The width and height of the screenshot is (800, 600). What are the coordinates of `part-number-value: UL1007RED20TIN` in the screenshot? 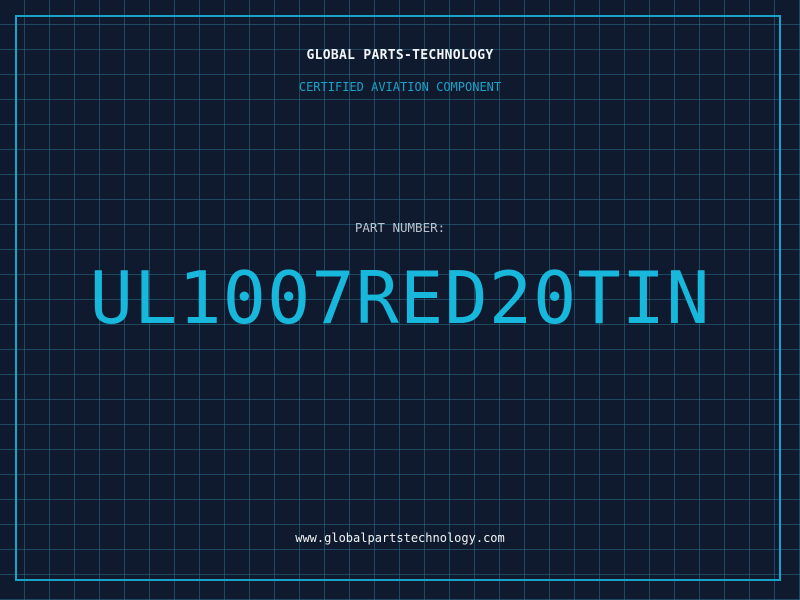 It's located at (400, 298).